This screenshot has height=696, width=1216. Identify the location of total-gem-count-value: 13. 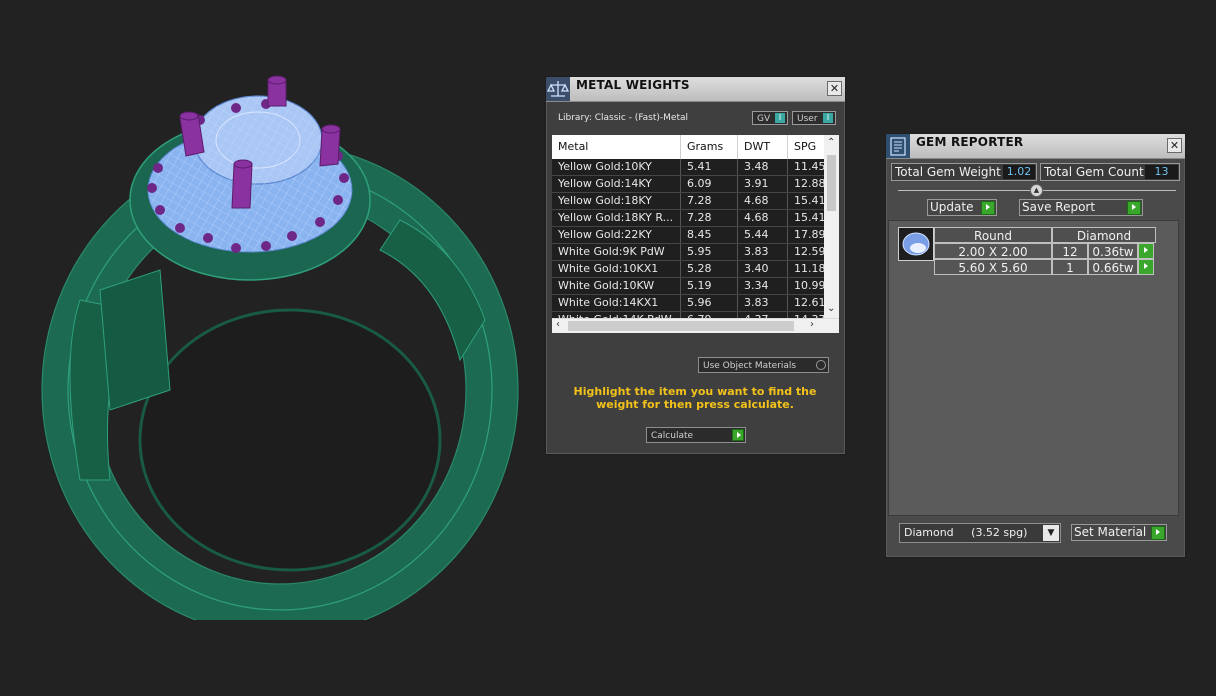
(1161, 172).